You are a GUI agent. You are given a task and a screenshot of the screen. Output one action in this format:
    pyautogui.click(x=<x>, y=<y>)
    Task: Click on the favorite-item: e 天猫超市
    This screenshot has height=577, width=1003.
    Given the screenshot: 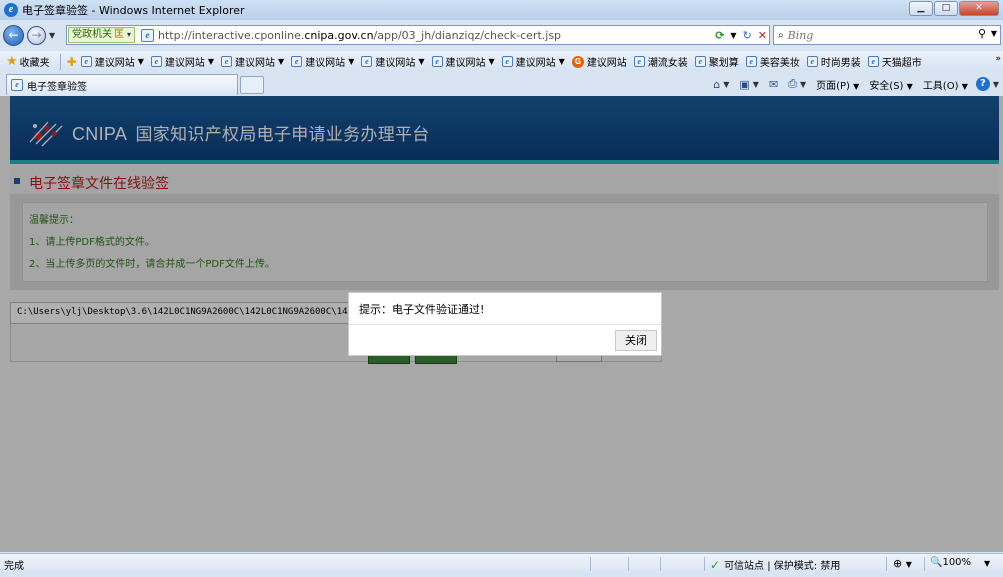 What is the action you would take?
    pyautogui.click(x=894, y=61)
    